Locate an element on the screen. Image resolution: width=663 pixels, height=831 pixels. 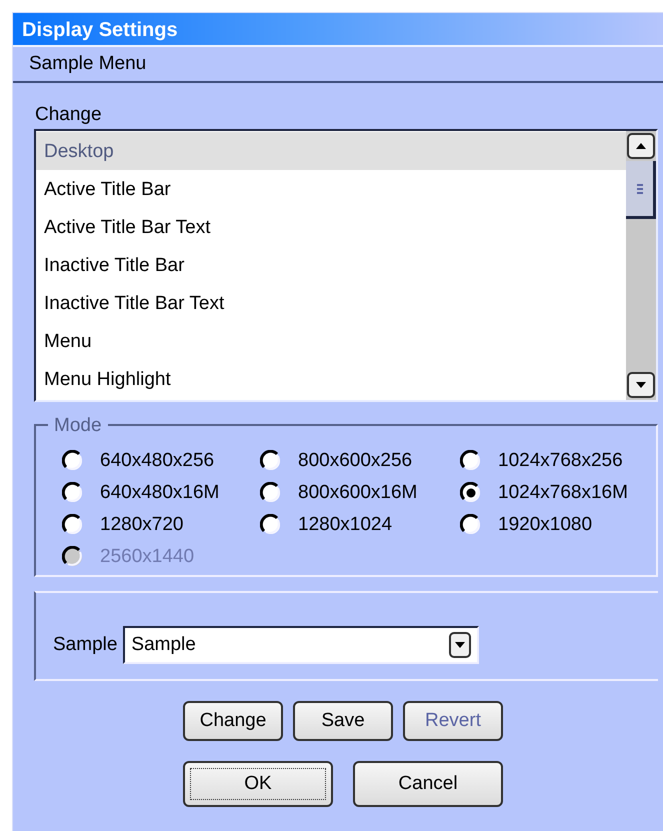
radio-label: 640x480x16M is located at coordinates (160, 492).